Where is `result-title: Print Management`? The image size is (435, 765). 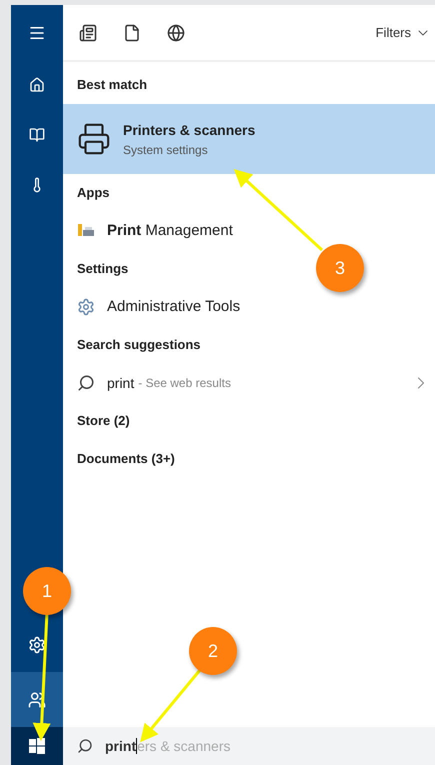 result-title: Print Management is located at coordinates (170, 230).